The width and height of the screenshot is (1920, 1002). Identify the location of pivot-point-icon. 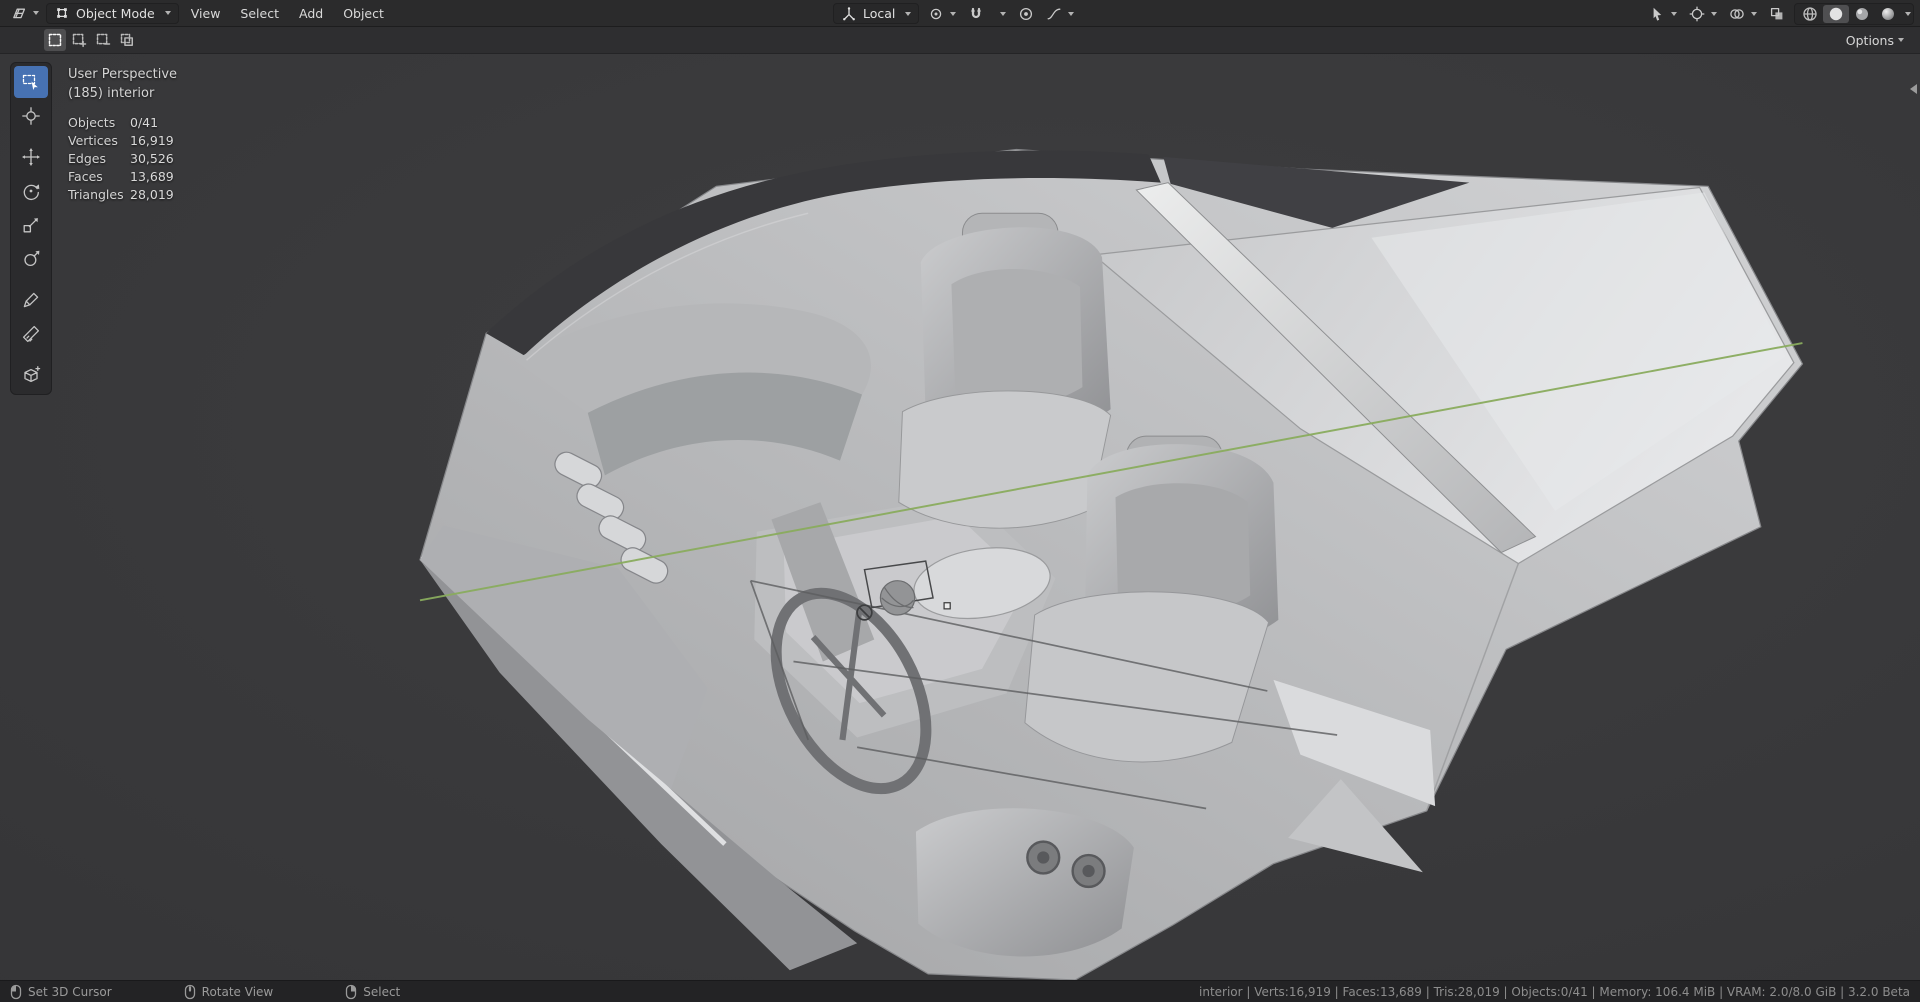
(936, 13).